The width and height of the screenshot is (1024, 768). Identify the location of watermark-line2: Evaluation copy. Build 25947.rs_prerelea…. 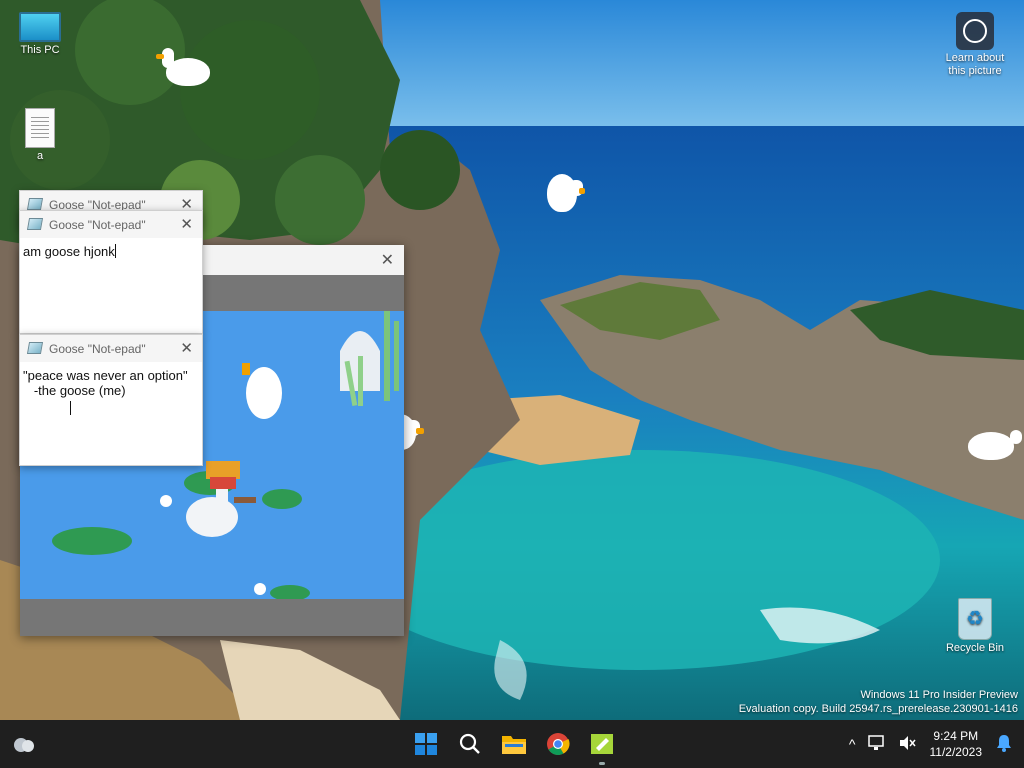
(878, 709).